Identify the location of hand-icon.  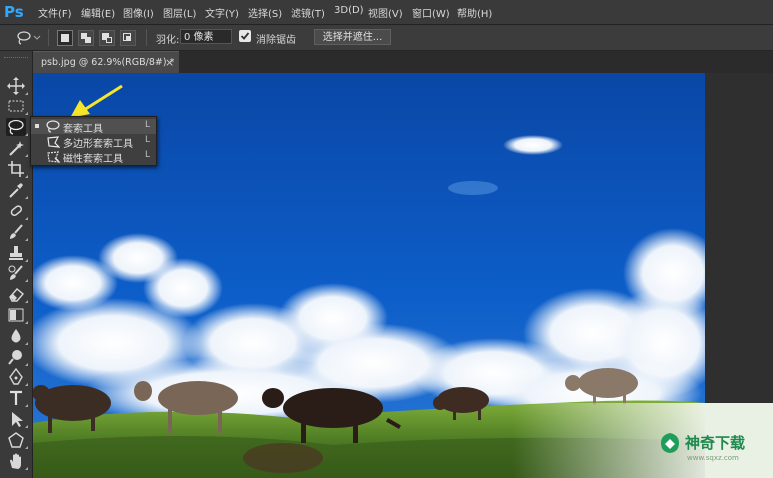
(17, 461).